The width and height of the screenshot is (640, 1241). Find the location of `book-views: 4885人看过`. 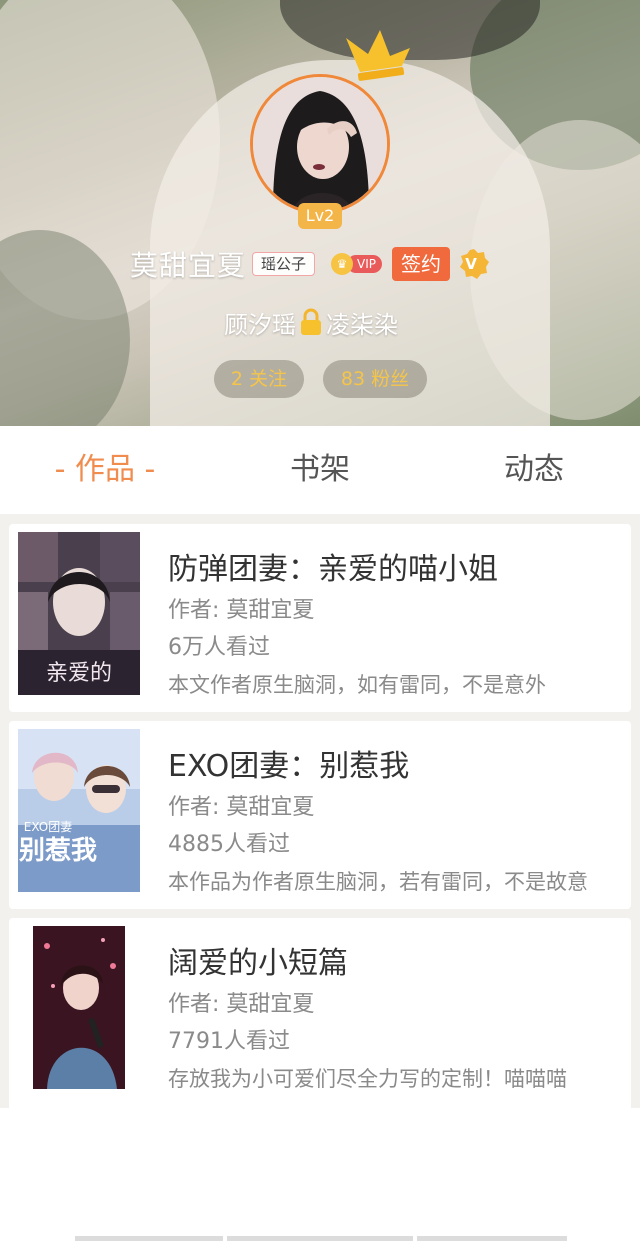

book-views: 4885人看过 is located at coordinates (229, 844).